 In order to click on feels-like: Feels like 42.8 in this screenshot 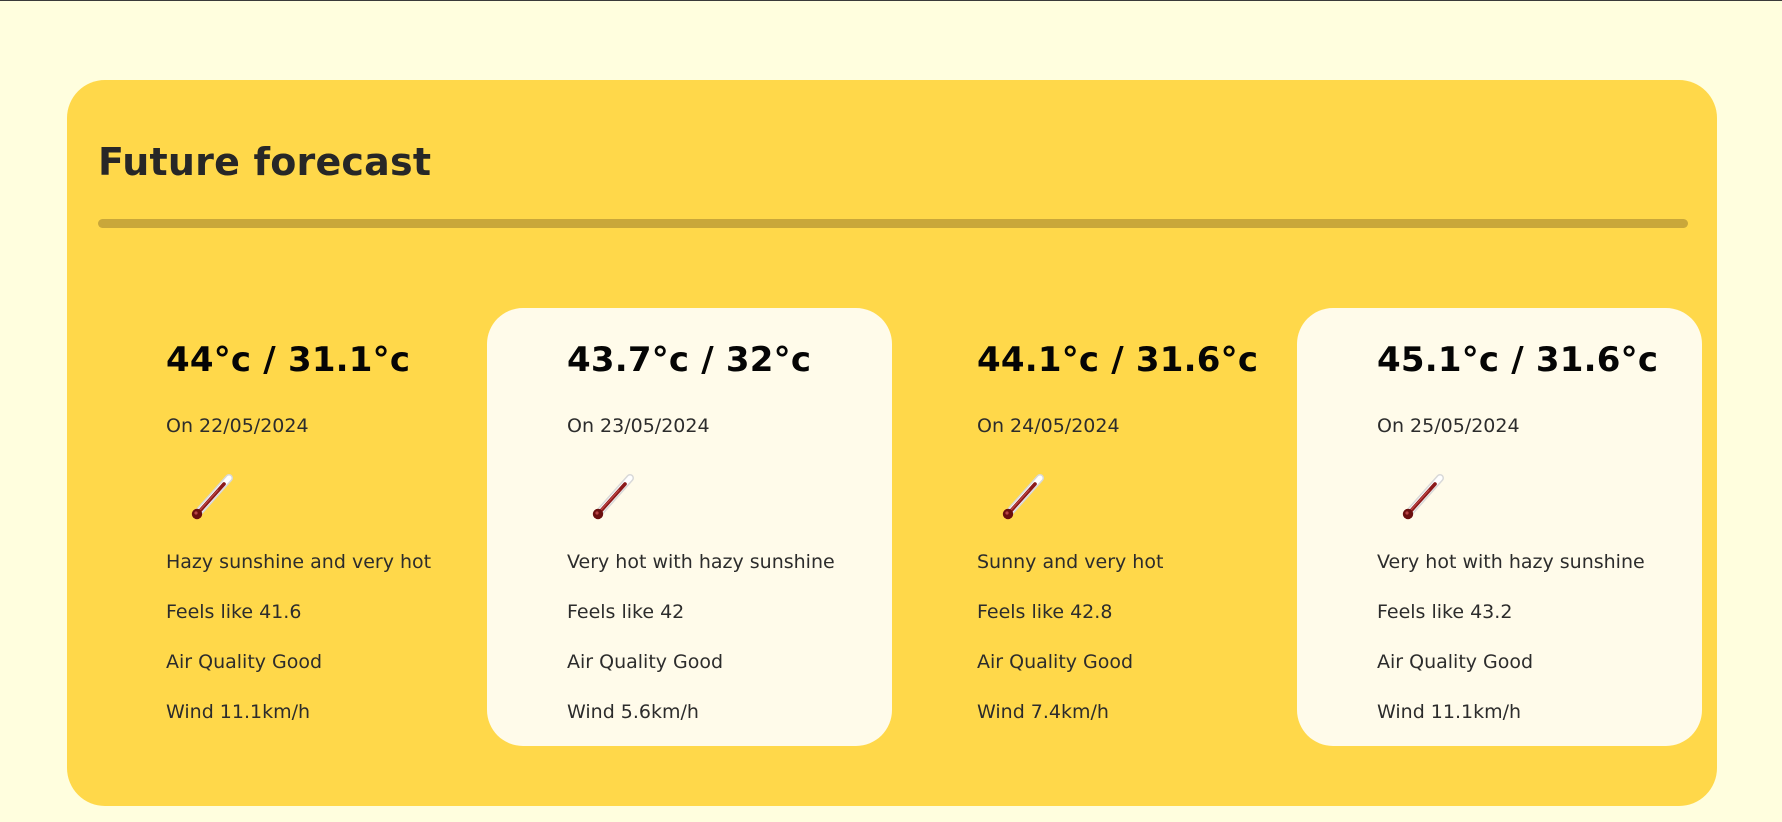, I will do `click(1045, 612)`.